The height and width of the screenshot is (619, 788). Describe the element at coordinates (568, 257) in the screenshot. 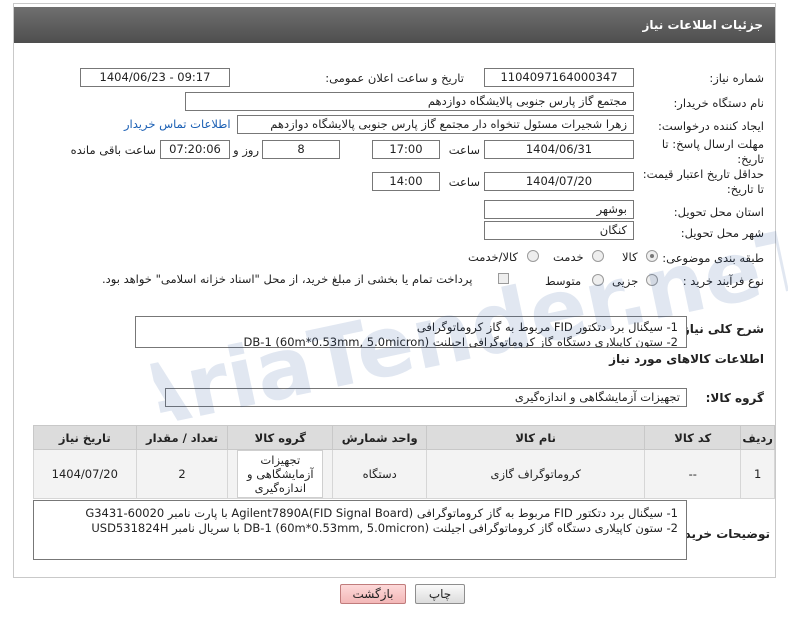

I see `category-option-service: خدمت` at that location.